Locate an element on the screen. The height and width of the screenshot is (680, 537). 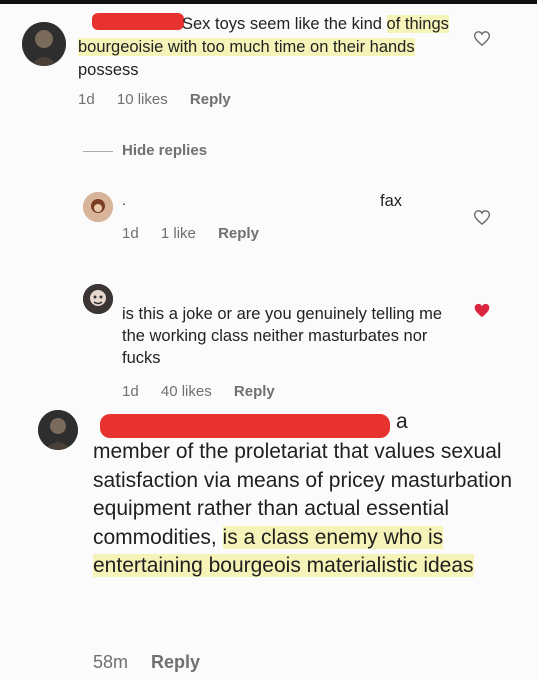
comment-meta: 1d 1 like Reply is located at coordinates (199, 233).